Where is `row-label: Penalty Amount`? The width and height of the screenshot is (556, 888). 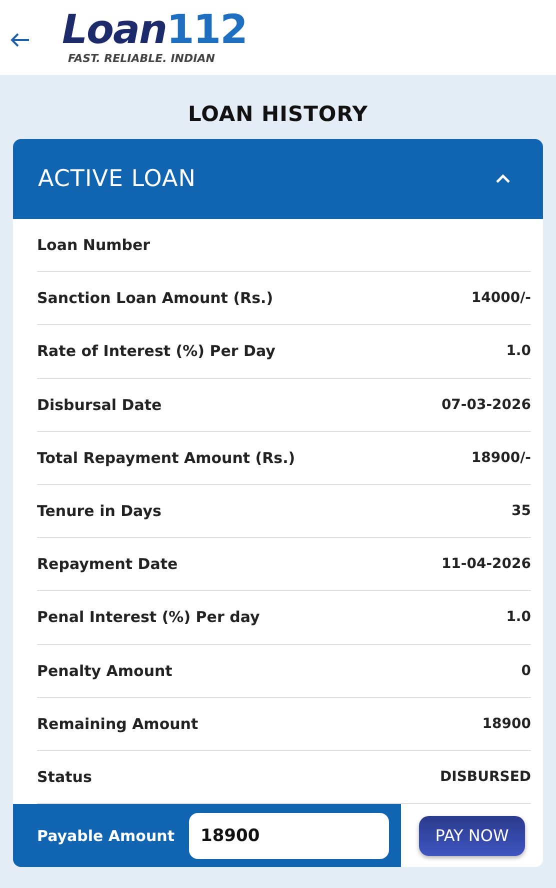 row-label: Penalty Amount is located at coordinates (104, 671).